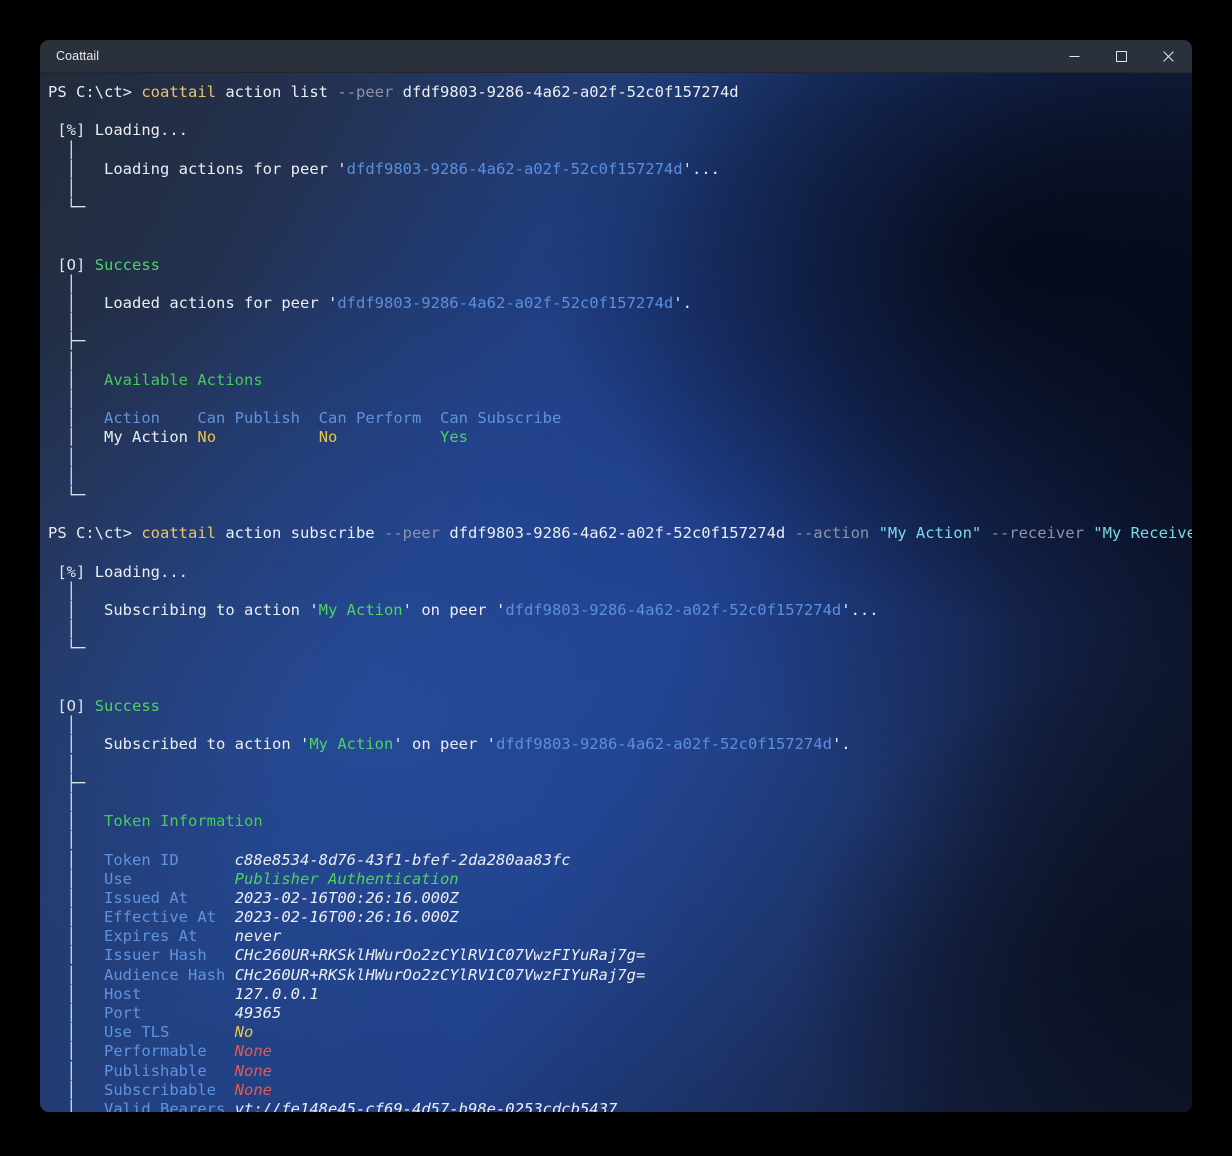  Describe the element at coordinates (178, 92) in the screenshot. I see `command-name: coattail` at that location.